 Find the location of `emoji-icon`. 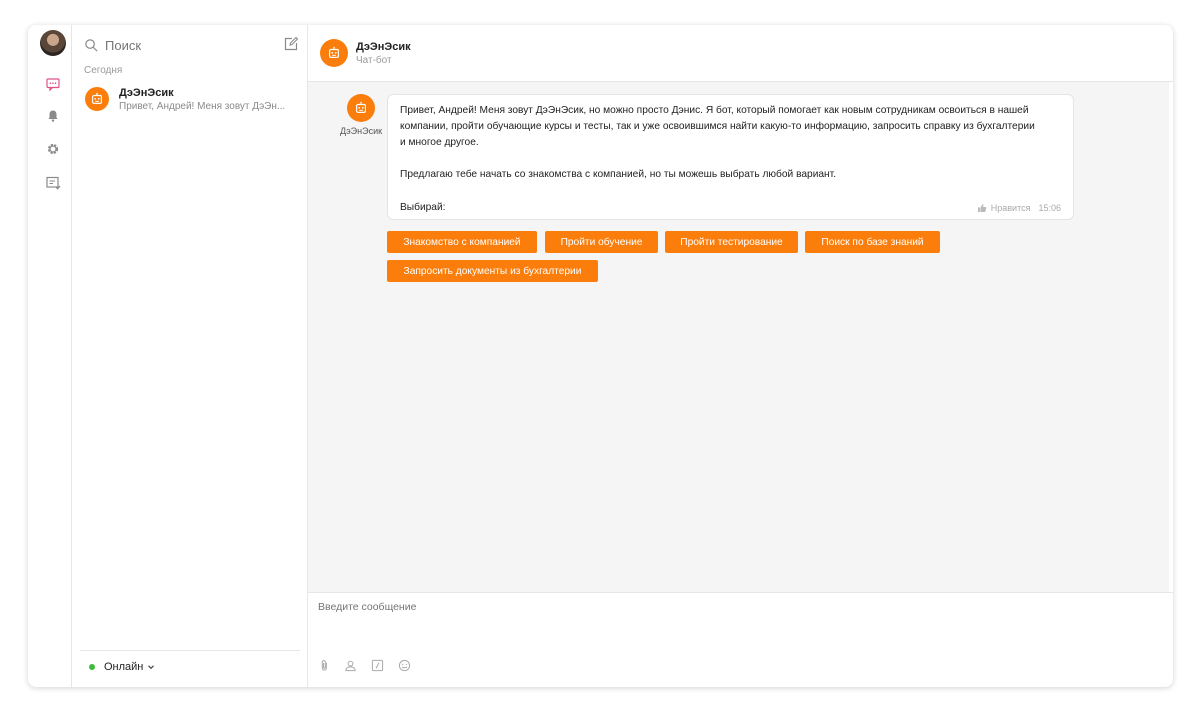

emoji-icon is located at coordinates (404, 665).